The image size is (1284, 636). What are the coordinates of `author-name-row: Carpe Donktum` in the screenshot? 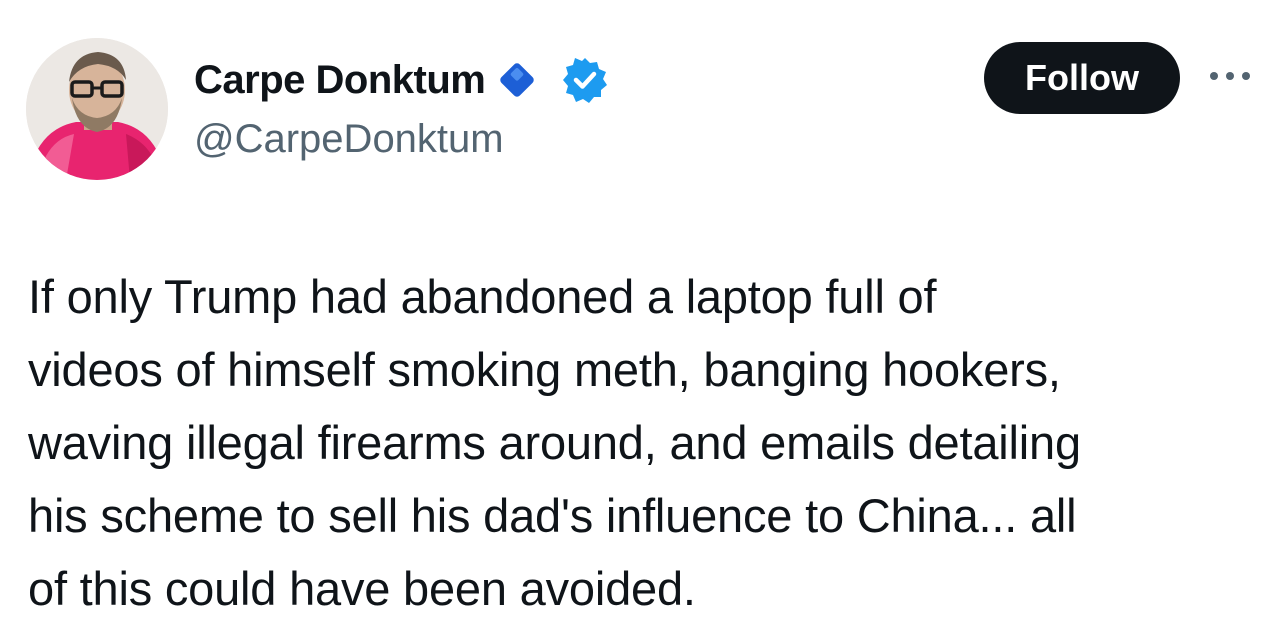 It's located at (401, 80).